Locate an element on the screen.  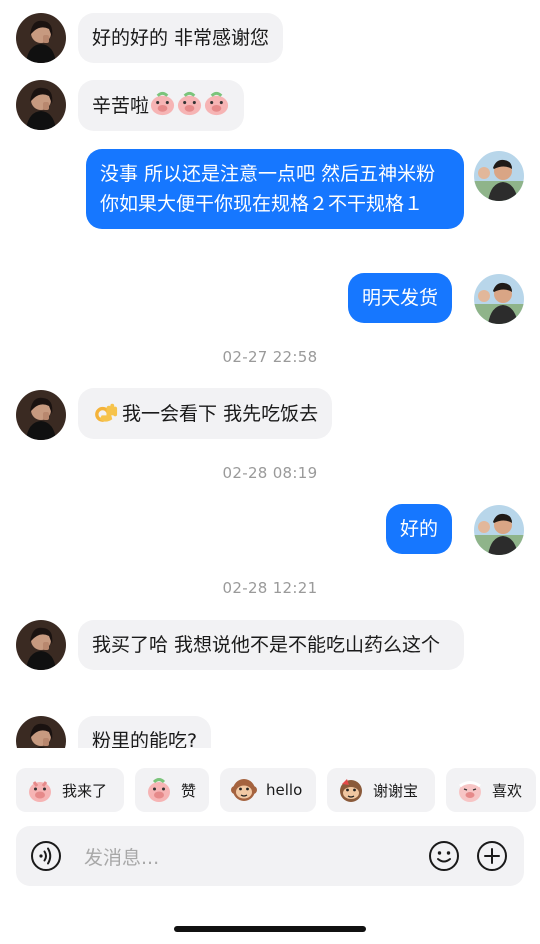
chip-label: 我来了 is located at coordinates (85, 790).